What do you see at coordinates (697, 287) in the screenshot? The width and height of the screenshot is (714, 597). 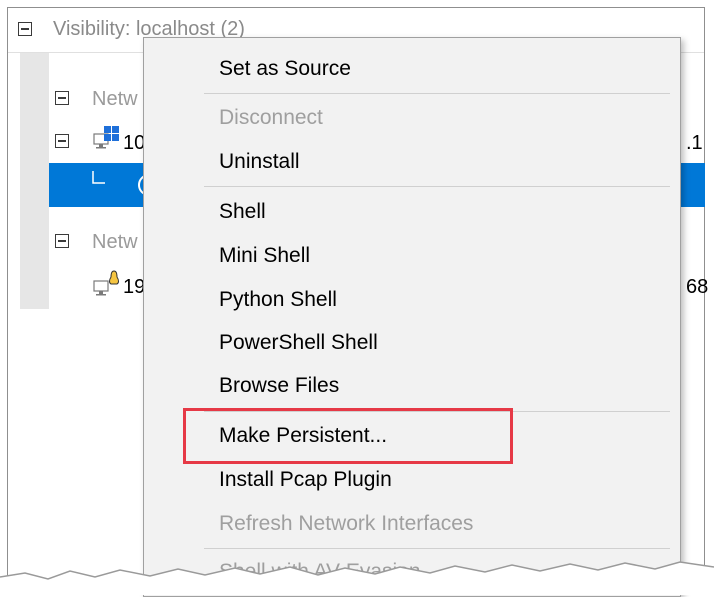 I see `host-address-fragment: 68` at bounding box center [697, 287].